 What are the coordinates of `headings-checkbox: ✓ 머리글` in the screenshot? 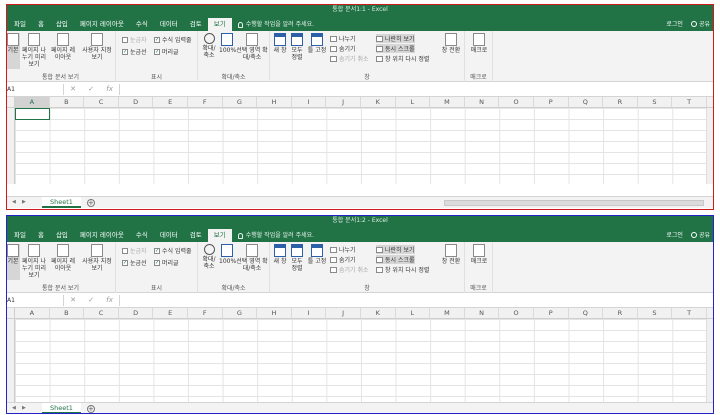 It's located at (166, 51).